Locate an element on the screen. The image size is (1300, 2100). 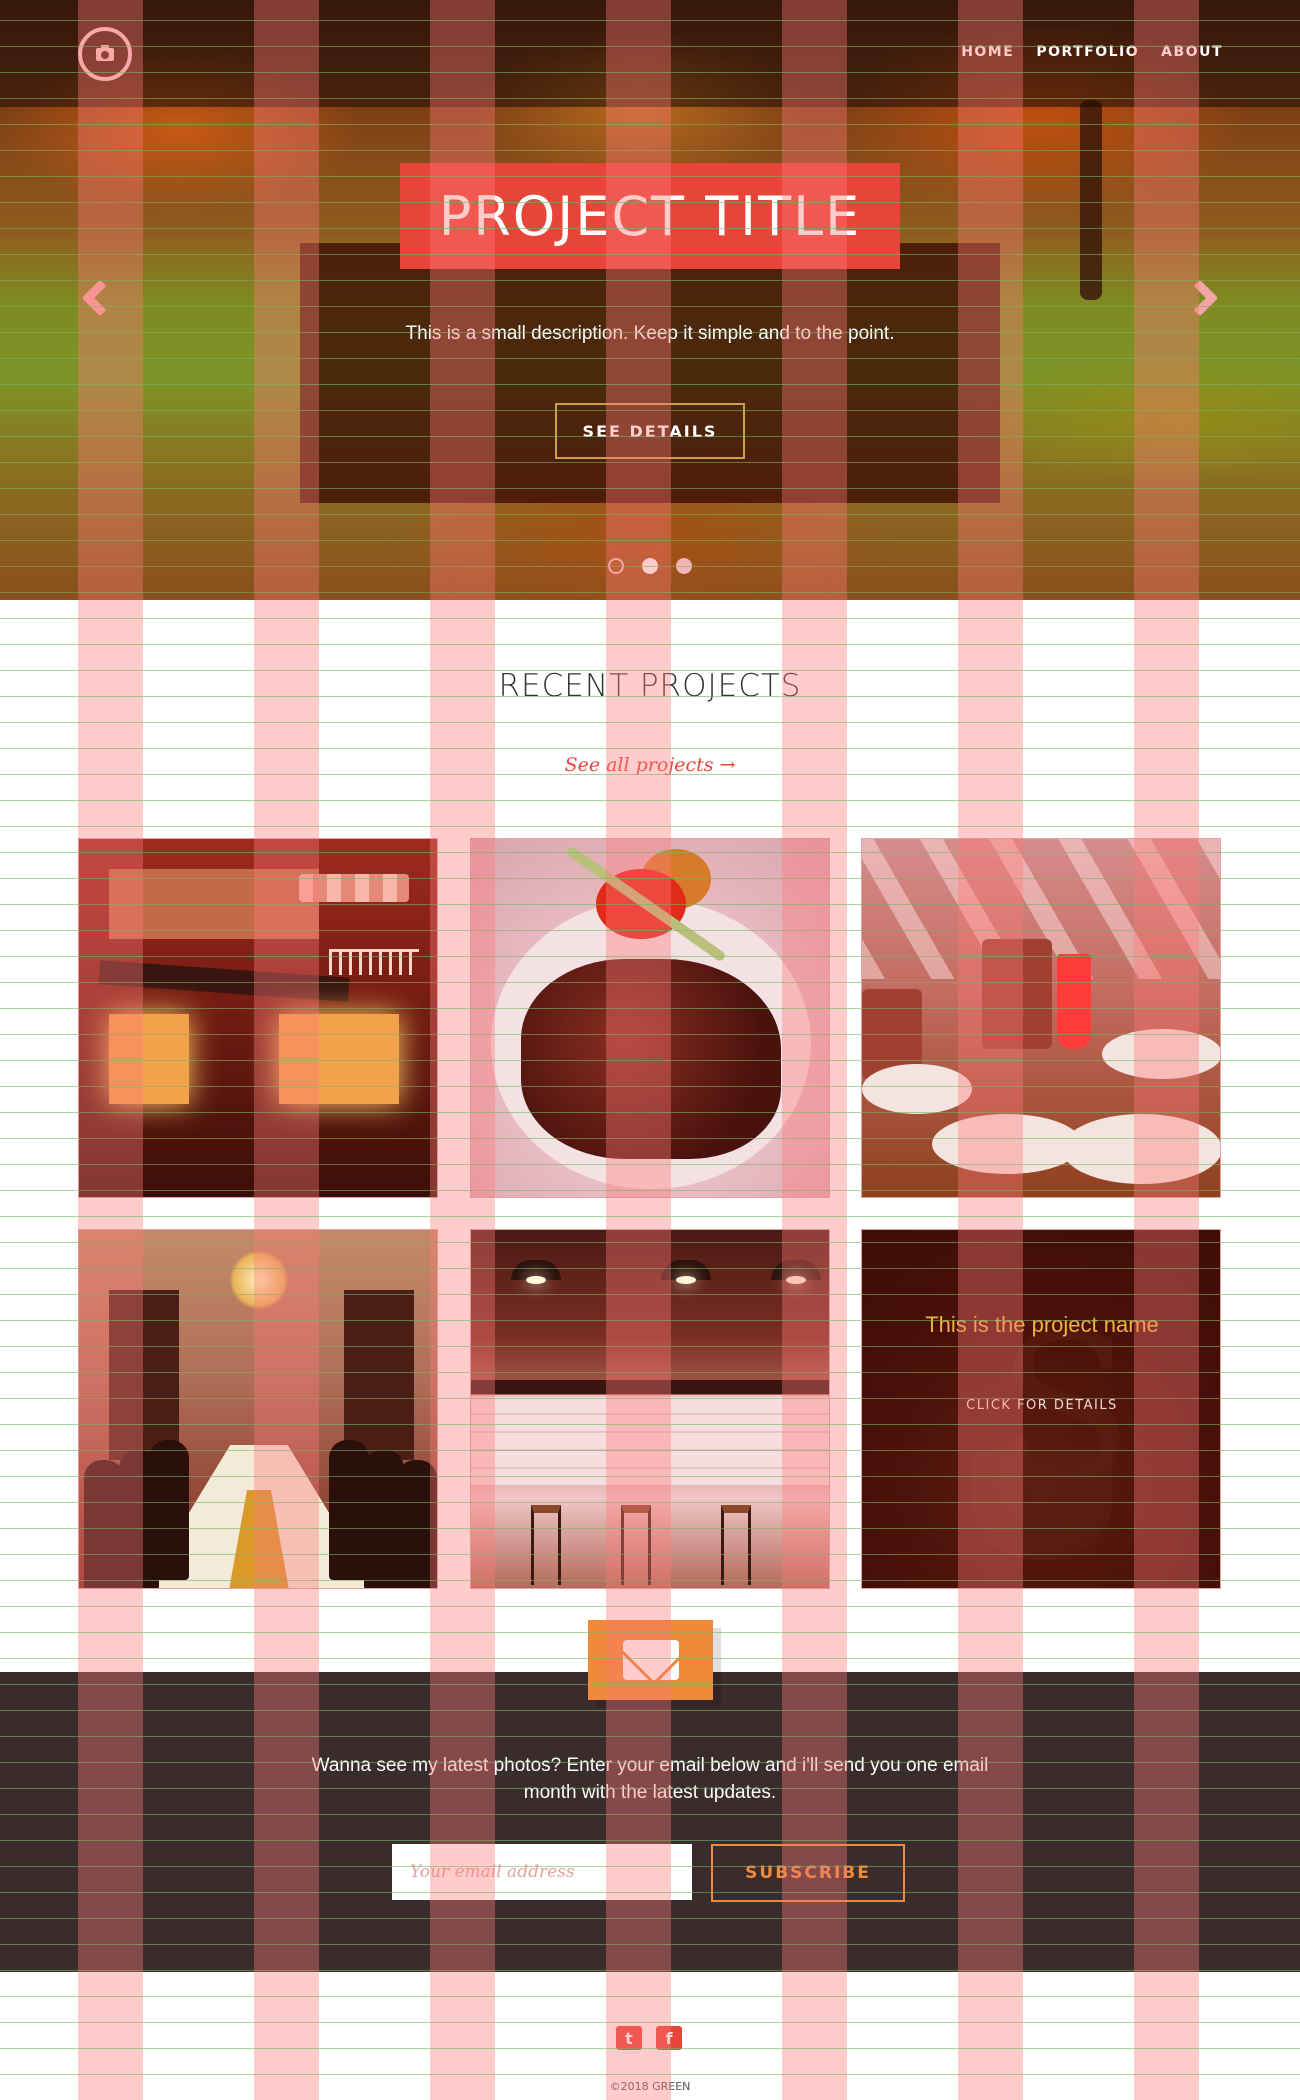
cafe-interior-photo is located at coordinates (650, 1409).